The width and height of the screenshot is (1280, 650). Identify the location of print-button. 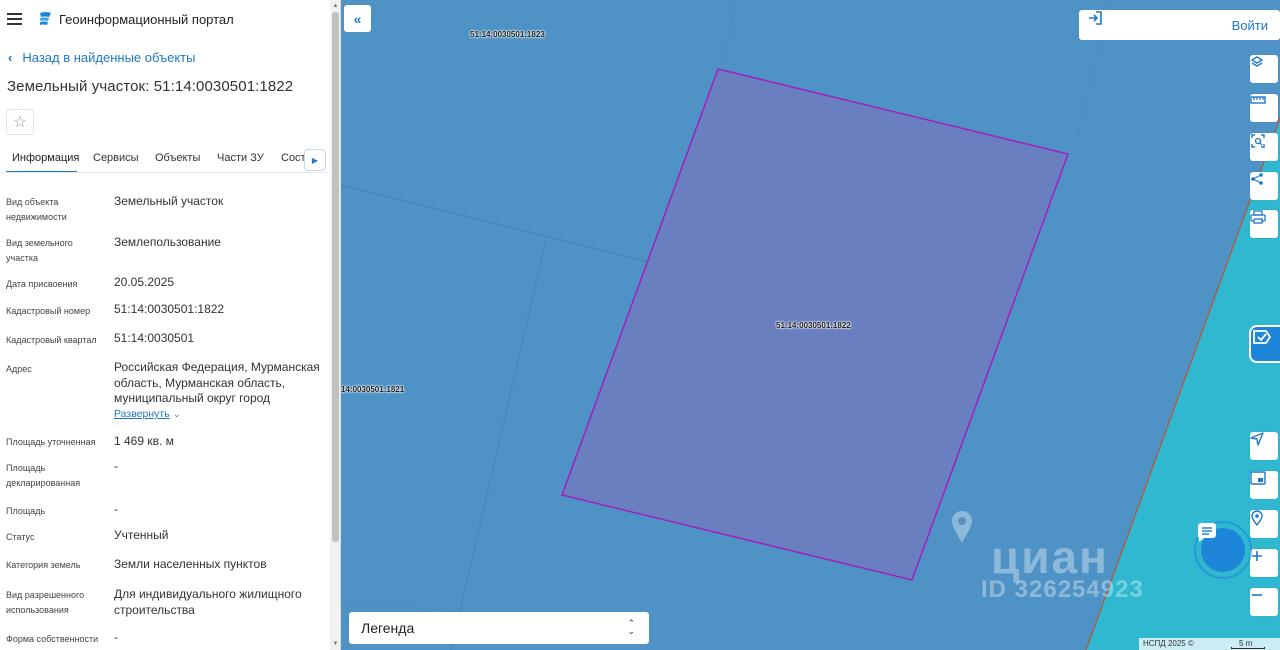
(1264, 224).